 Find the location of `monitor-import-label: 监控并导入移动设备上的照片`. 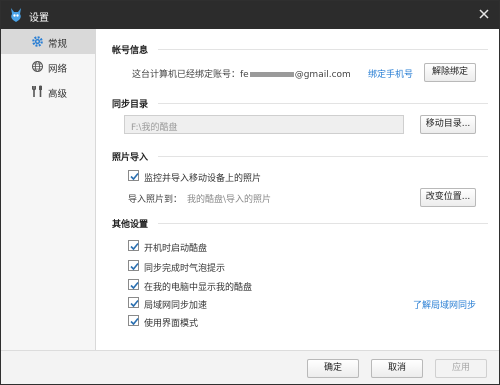

monitor-import-label: 监控并导入移动设备上的照片 is located at coordinates (203, 179).